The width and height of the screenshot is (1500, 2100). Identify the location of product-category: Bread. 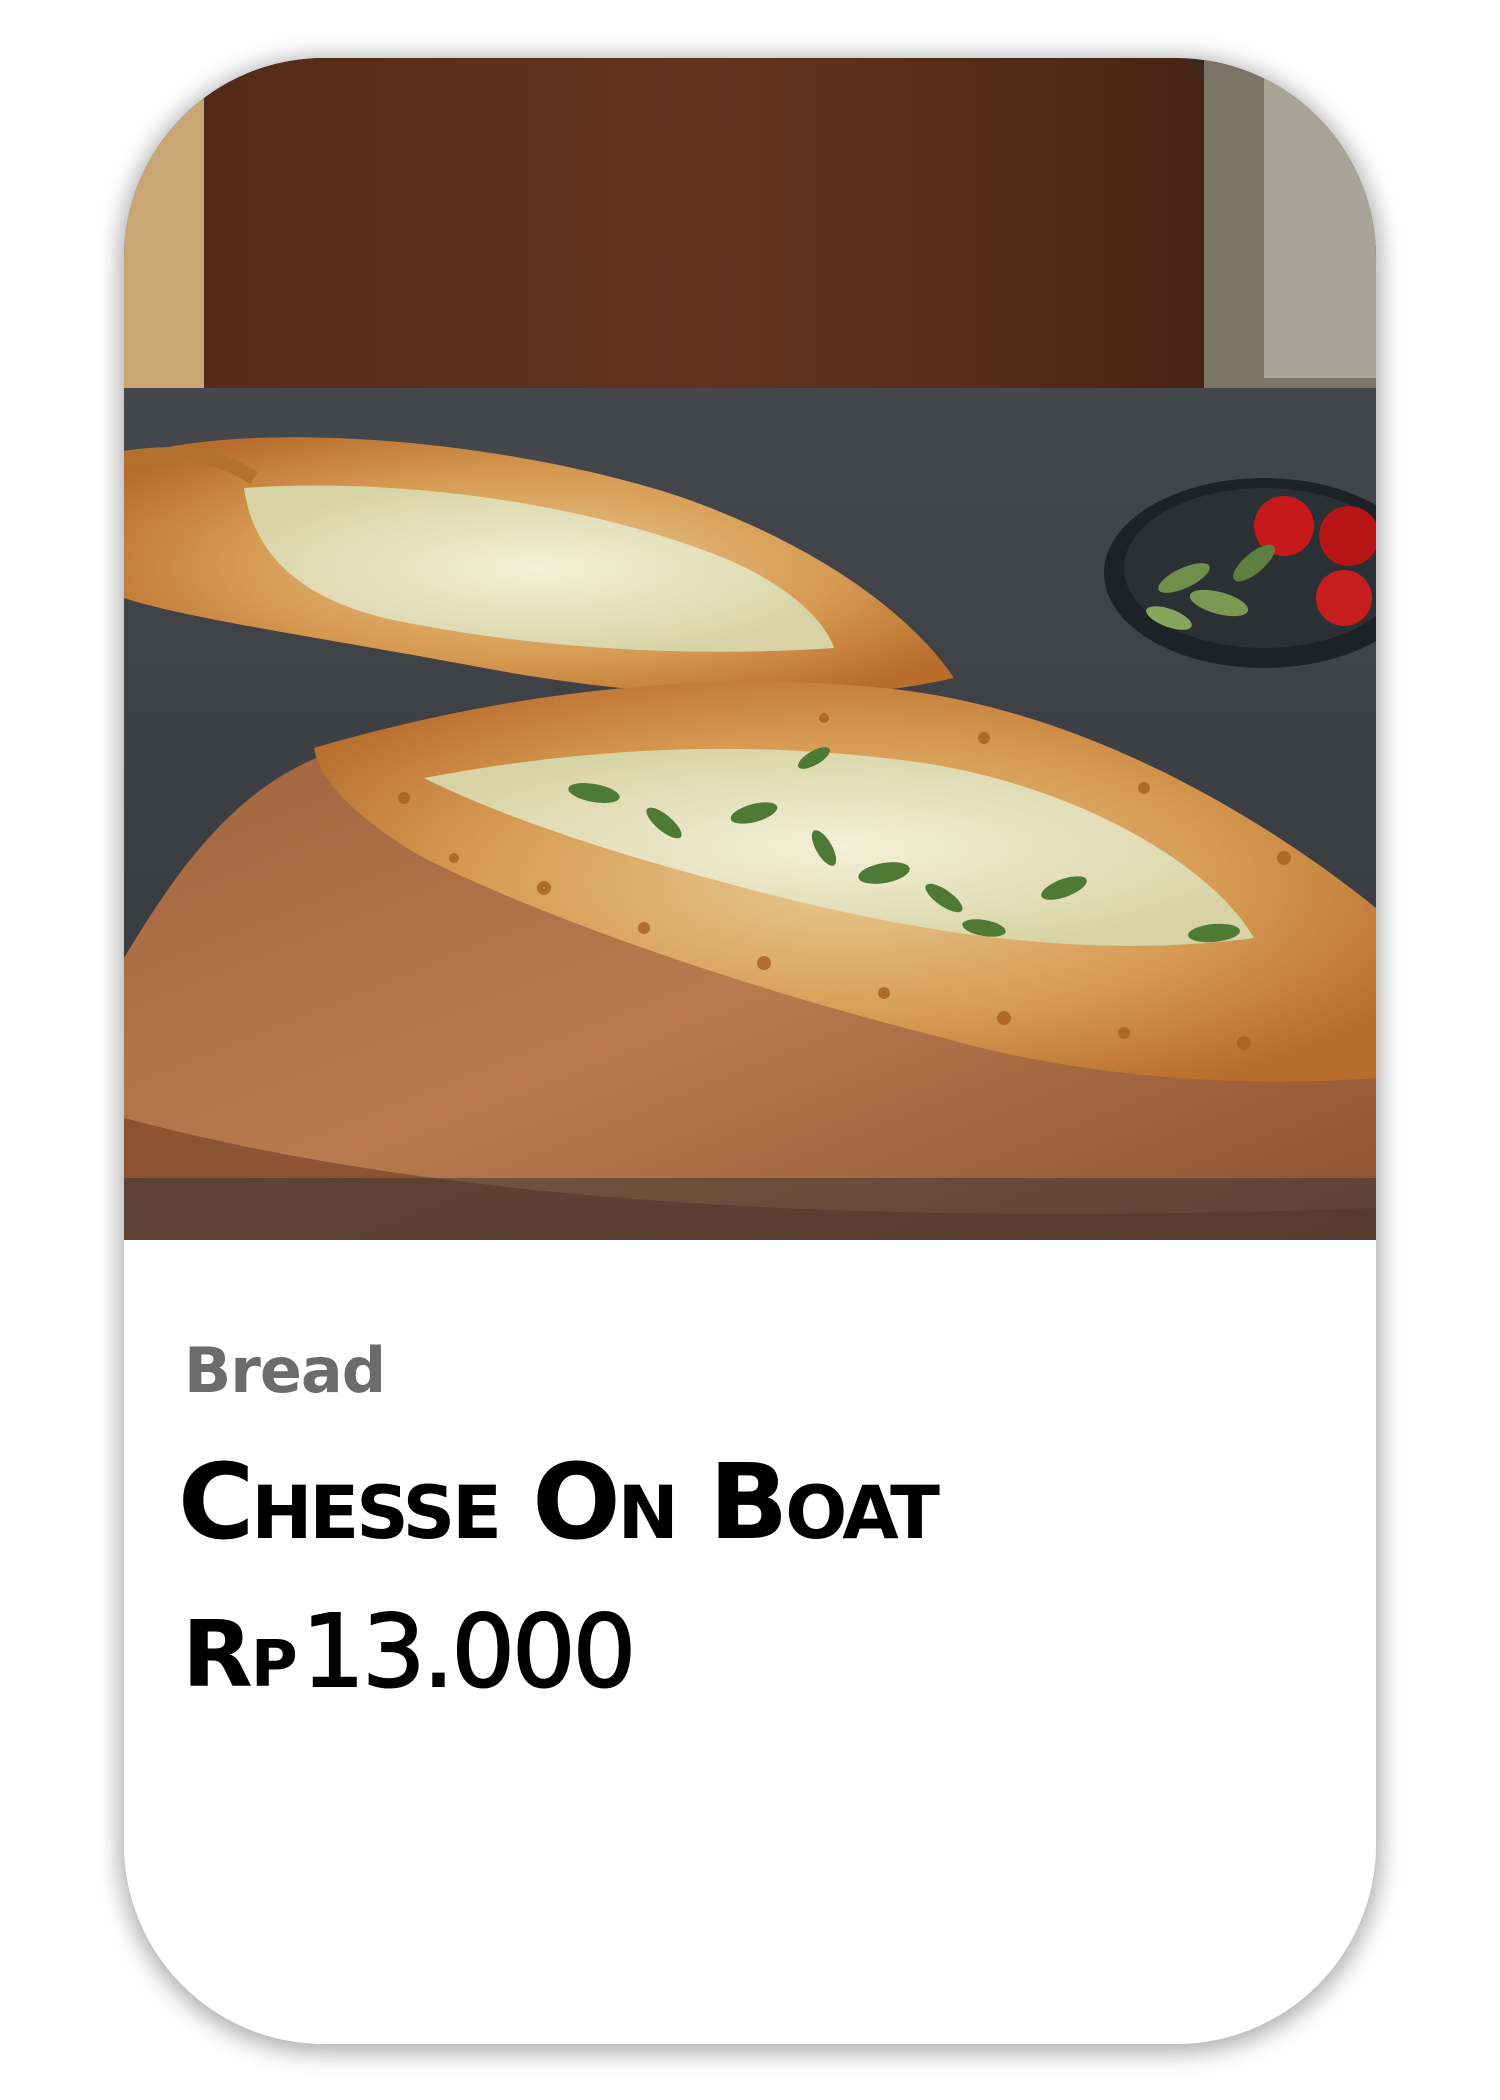
(285, 1370).